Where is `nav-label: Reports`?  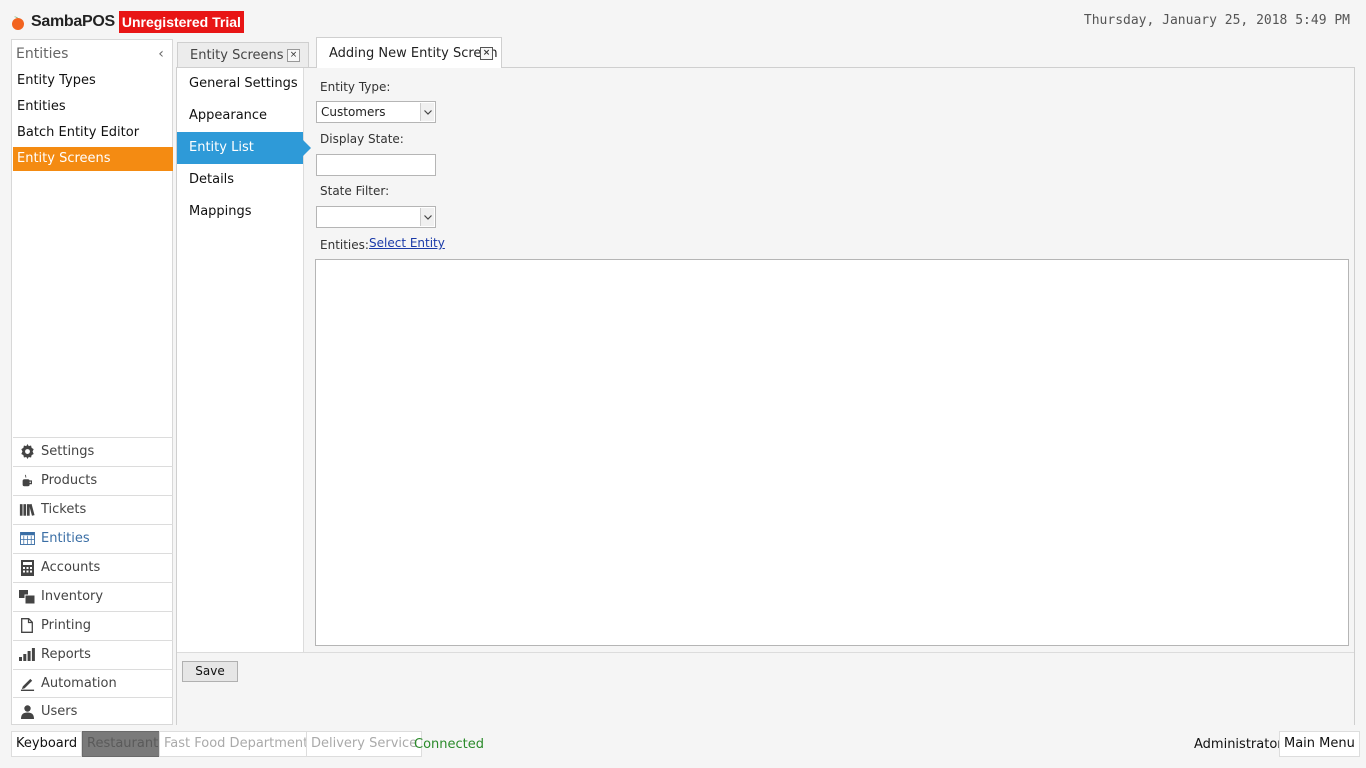 nav-label: Reports is located at coordinates (66, 654).